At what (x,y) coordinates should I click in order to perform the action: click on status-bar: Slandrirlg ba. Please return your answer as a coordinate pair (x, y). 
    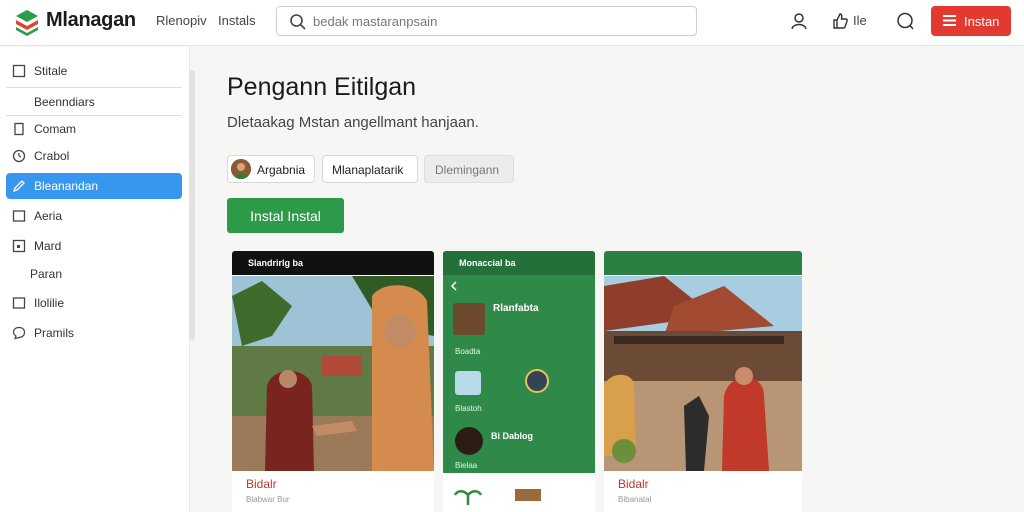
    Looking at the image, I should click on (333, 263).